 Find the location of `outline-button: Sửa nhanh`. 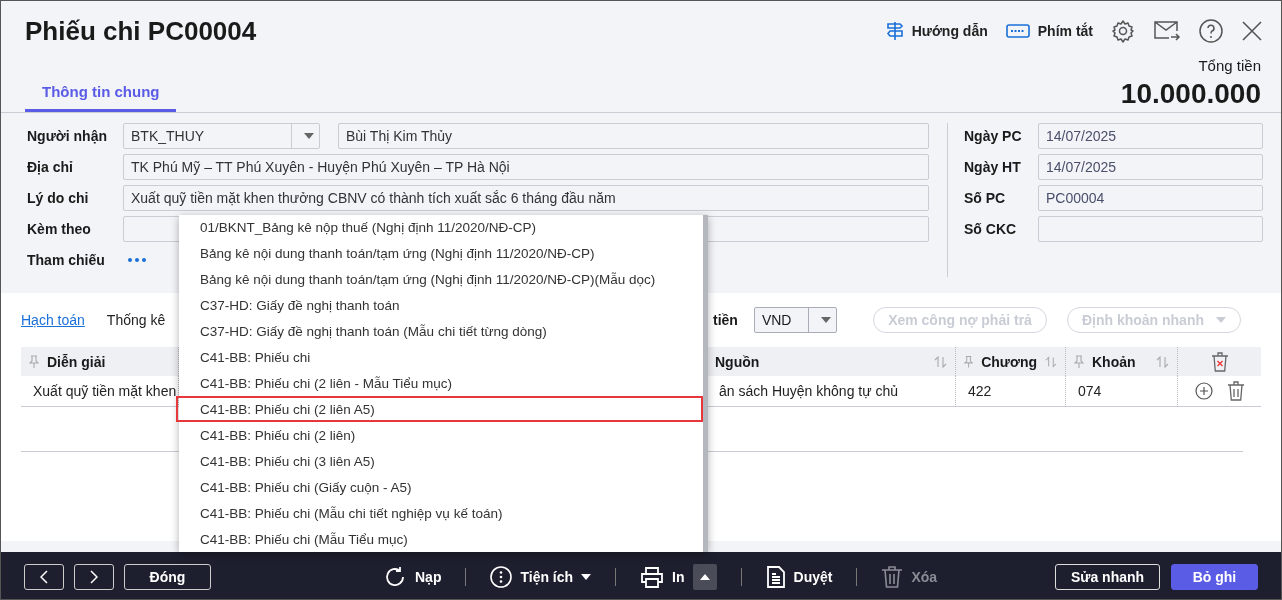

outline-button: Sửa nhanh is located at coordinates (1107, 576).